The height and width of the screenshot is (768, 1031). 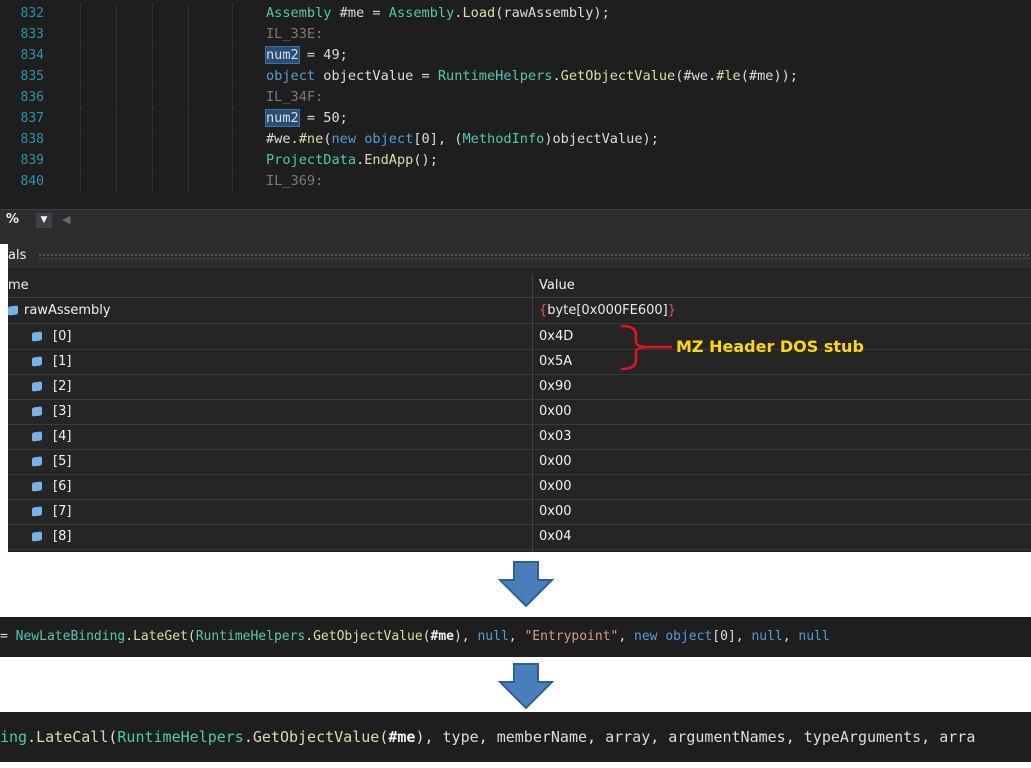 What do you see at coordinates (646, 347) in the screenshot?
I see `curly-brace-icon` at bounding box center [646, 347].